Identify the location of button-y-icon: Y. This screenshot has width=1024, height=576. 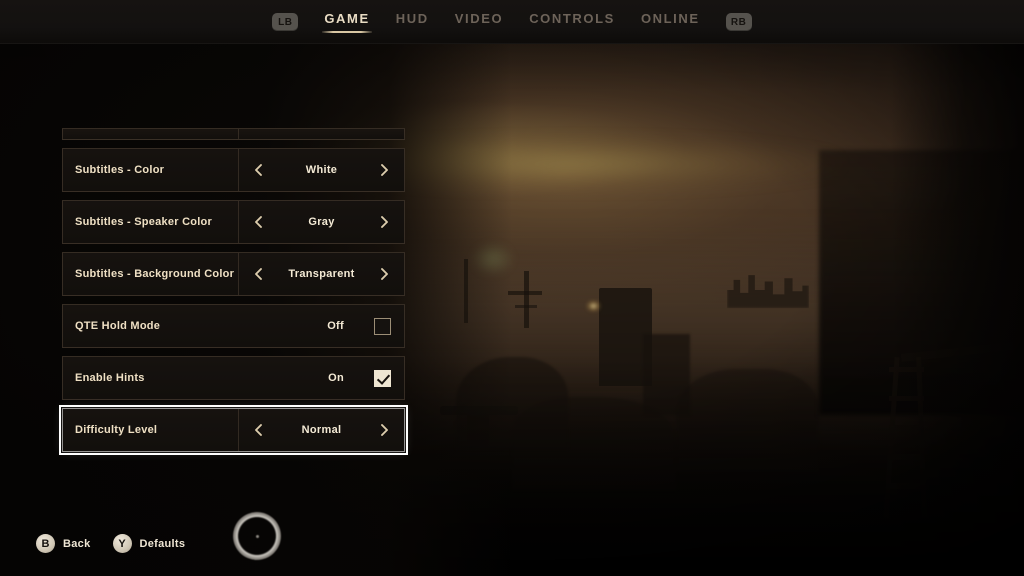
(122, 543).